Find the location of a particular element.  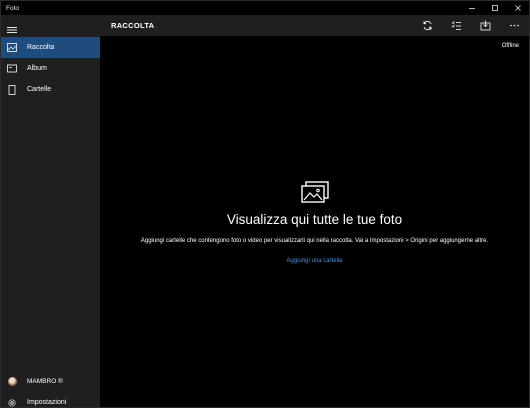

refresh-icon is located at coordinates (427, 25).